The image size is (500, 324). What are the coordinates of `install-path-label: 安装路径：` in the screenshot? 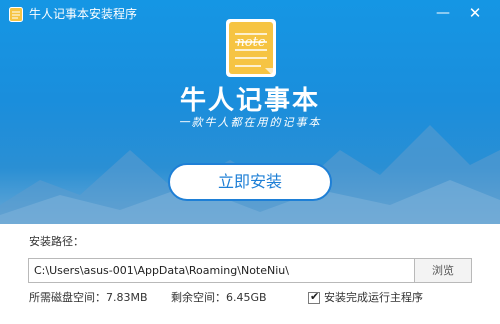 It's located at (56, 241).